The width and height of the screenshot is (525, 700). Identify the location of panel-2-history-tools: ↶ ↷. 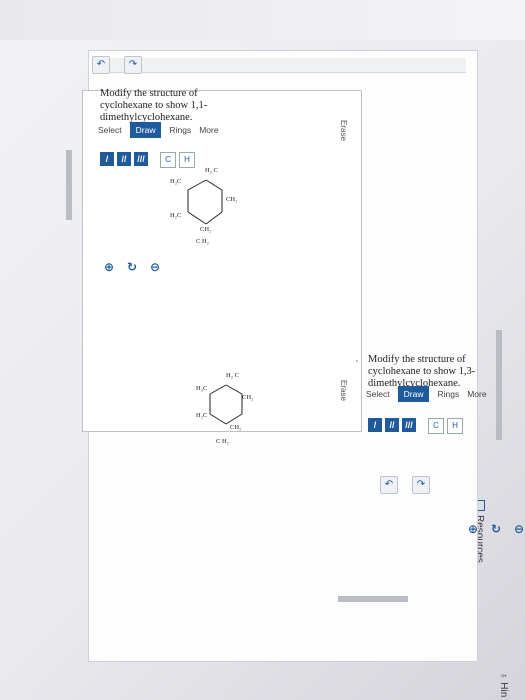
(405, 485).